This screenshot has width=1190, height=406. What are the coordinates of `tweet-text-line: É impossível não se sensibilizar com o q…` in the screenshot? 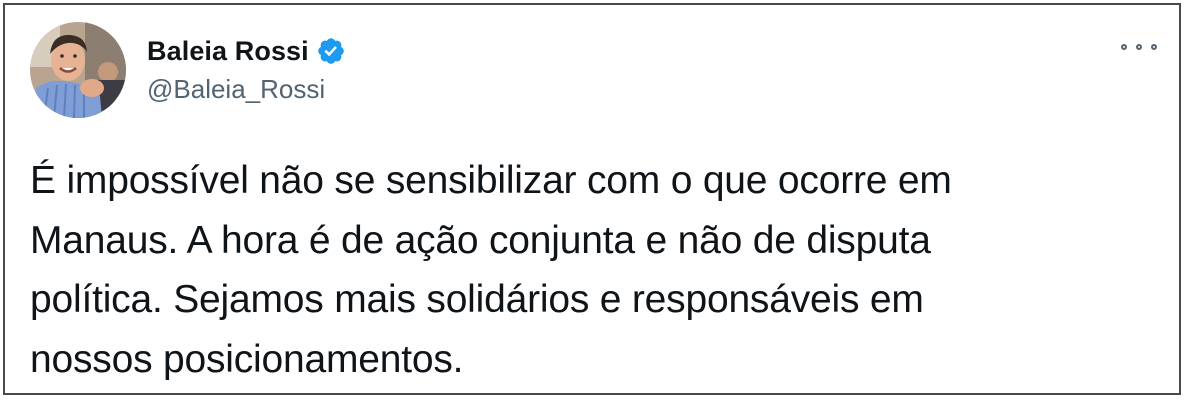 It's located at (491, 180).